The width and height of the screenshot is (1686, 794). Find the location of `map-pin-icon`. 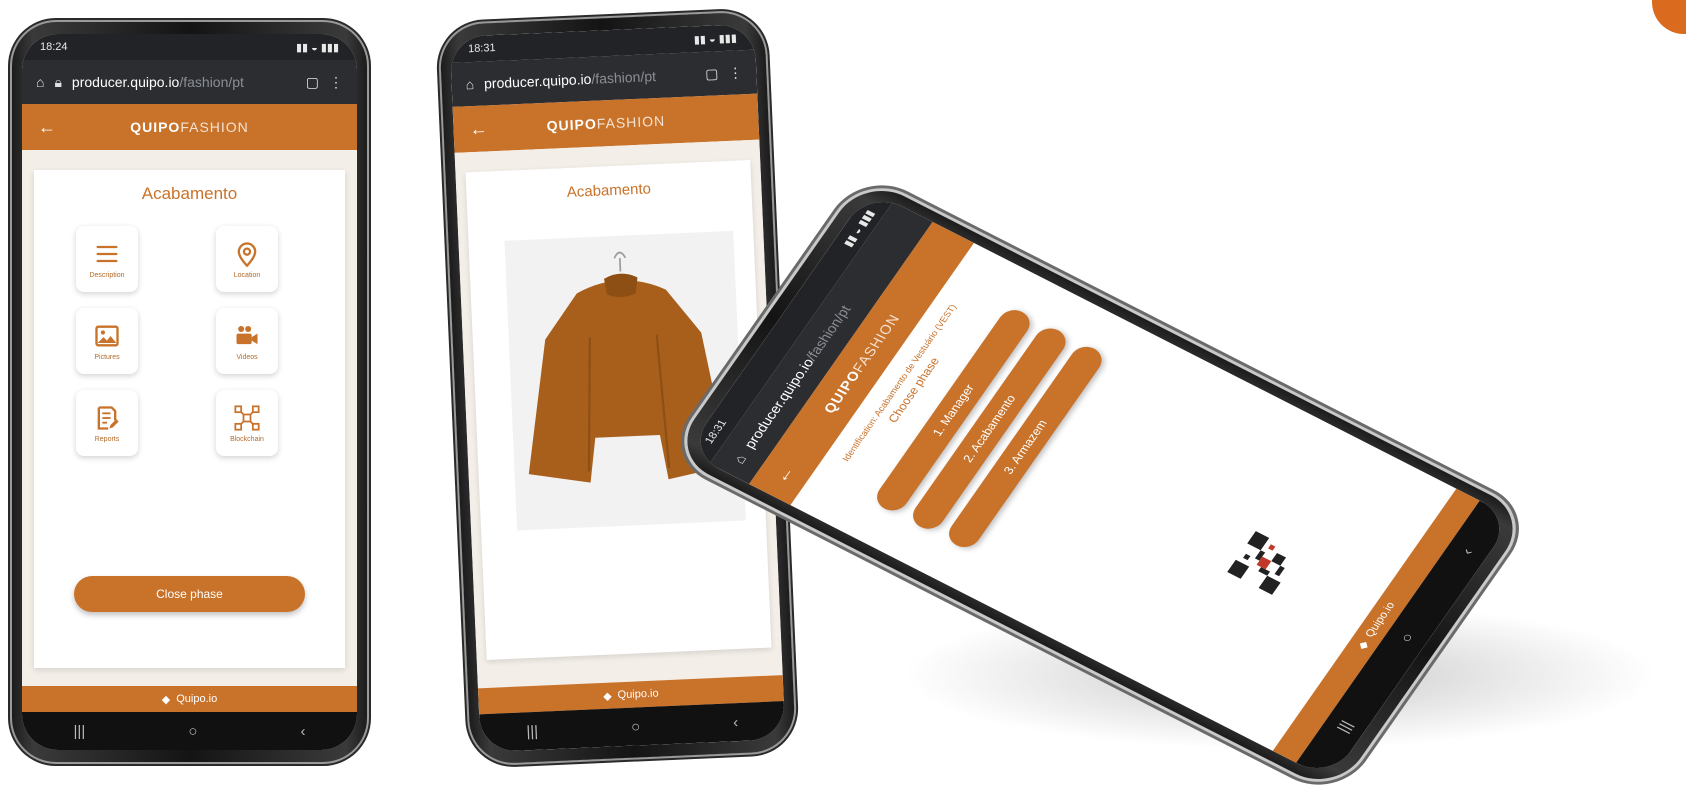

map-pin-icon is located at coordinates (247, 254).